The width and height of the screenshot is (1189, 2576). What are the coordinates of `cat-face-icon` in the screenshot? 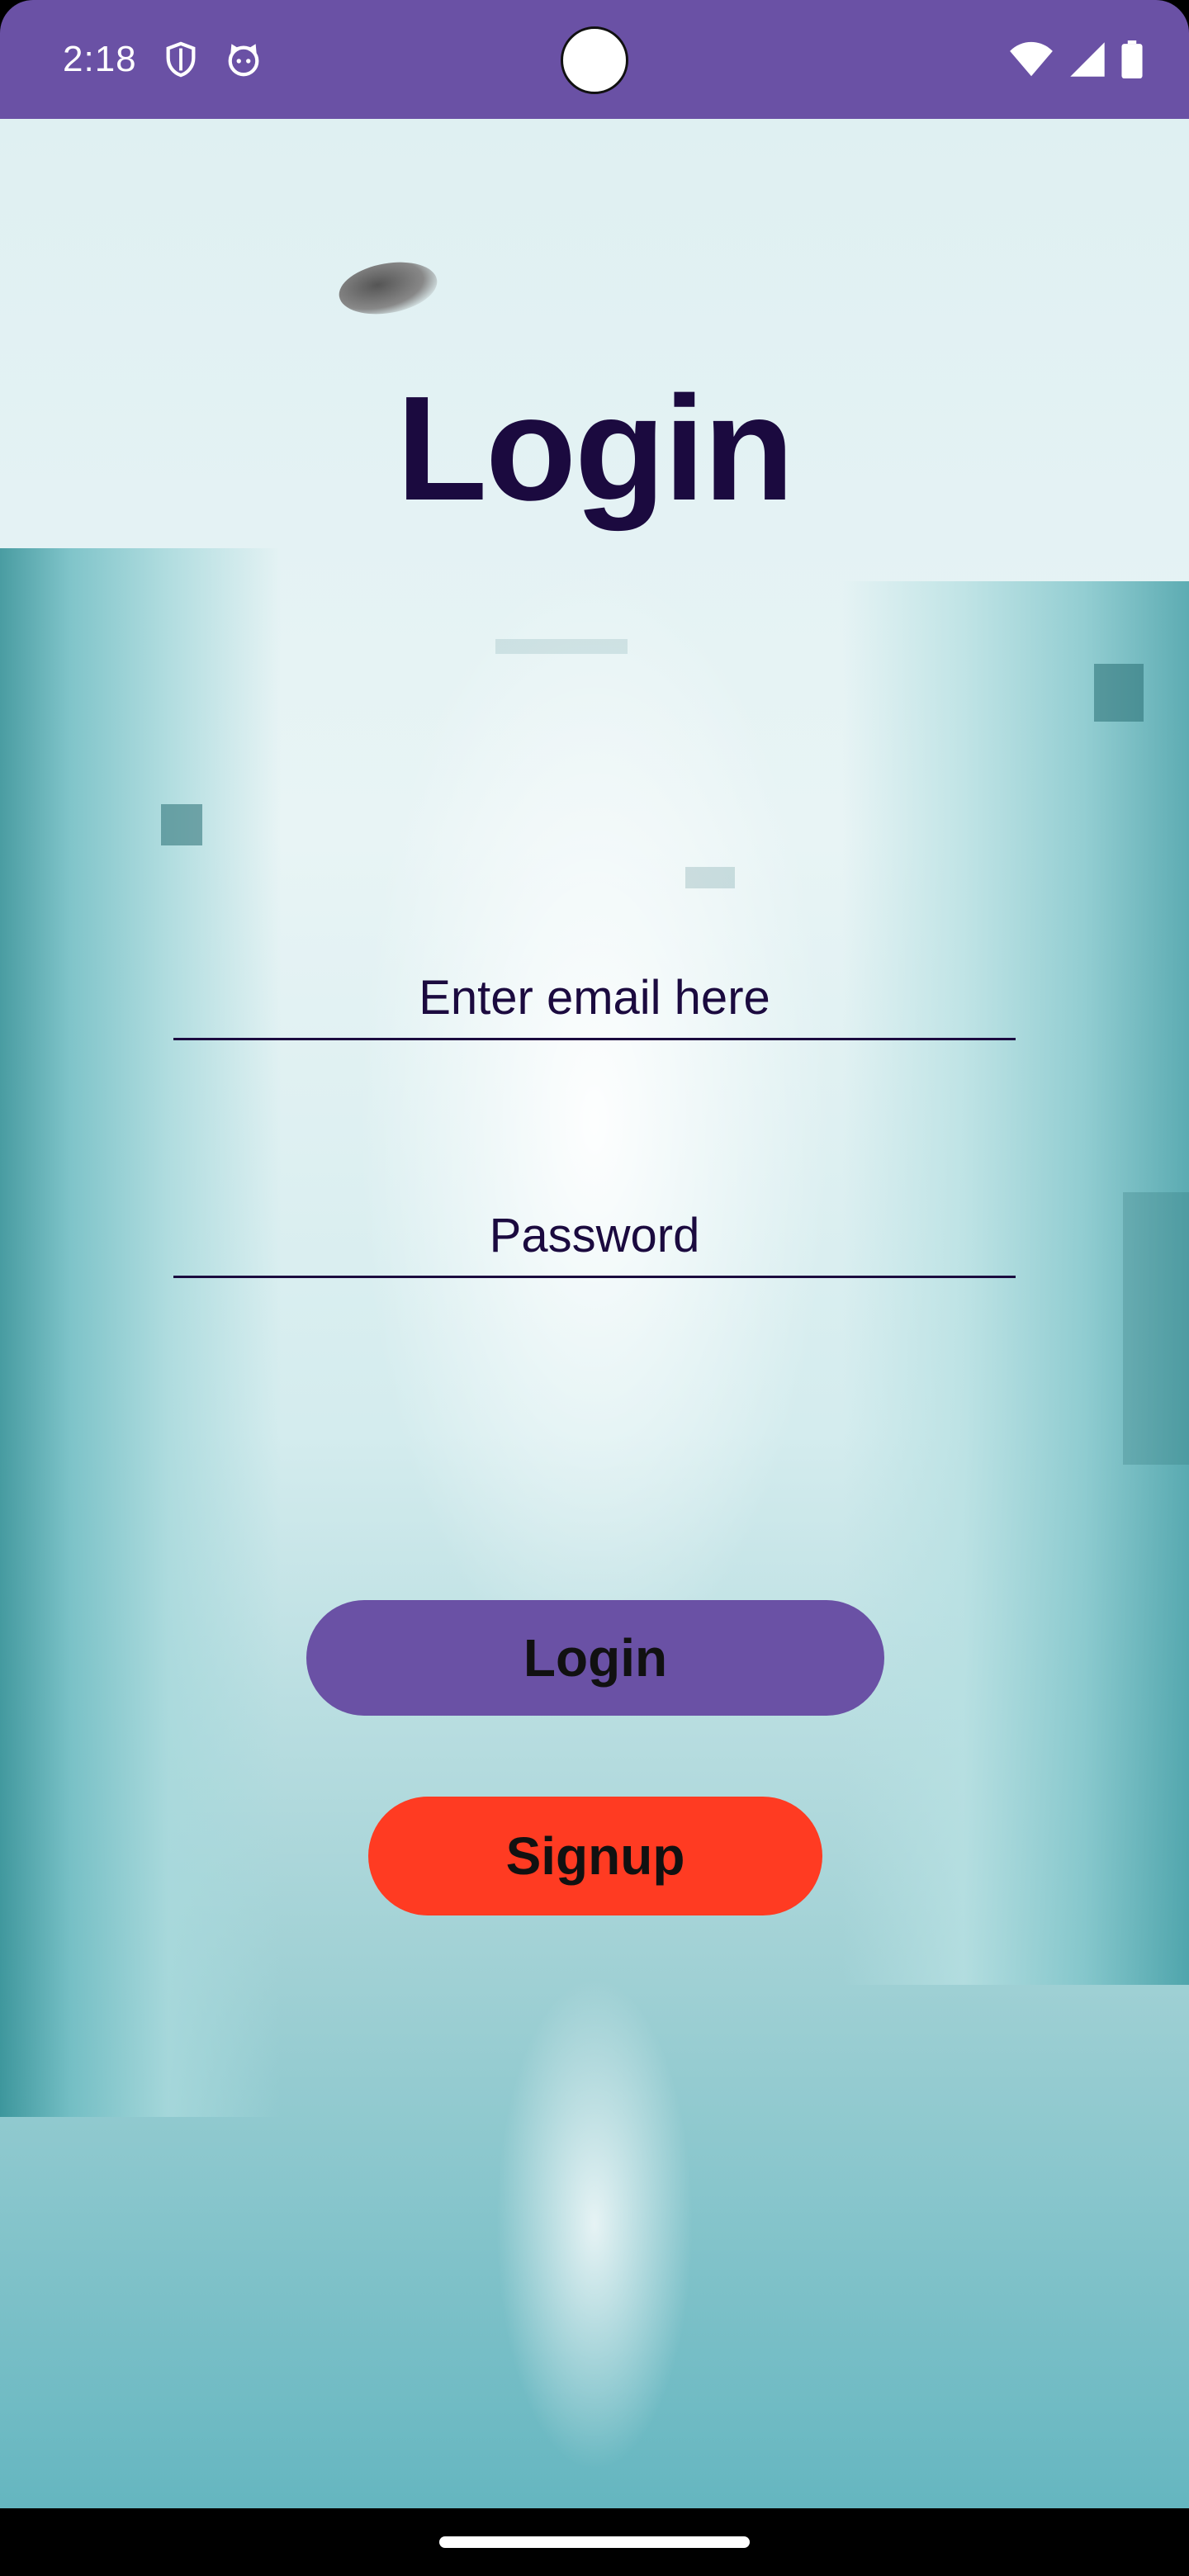 It's located at (243, 60).